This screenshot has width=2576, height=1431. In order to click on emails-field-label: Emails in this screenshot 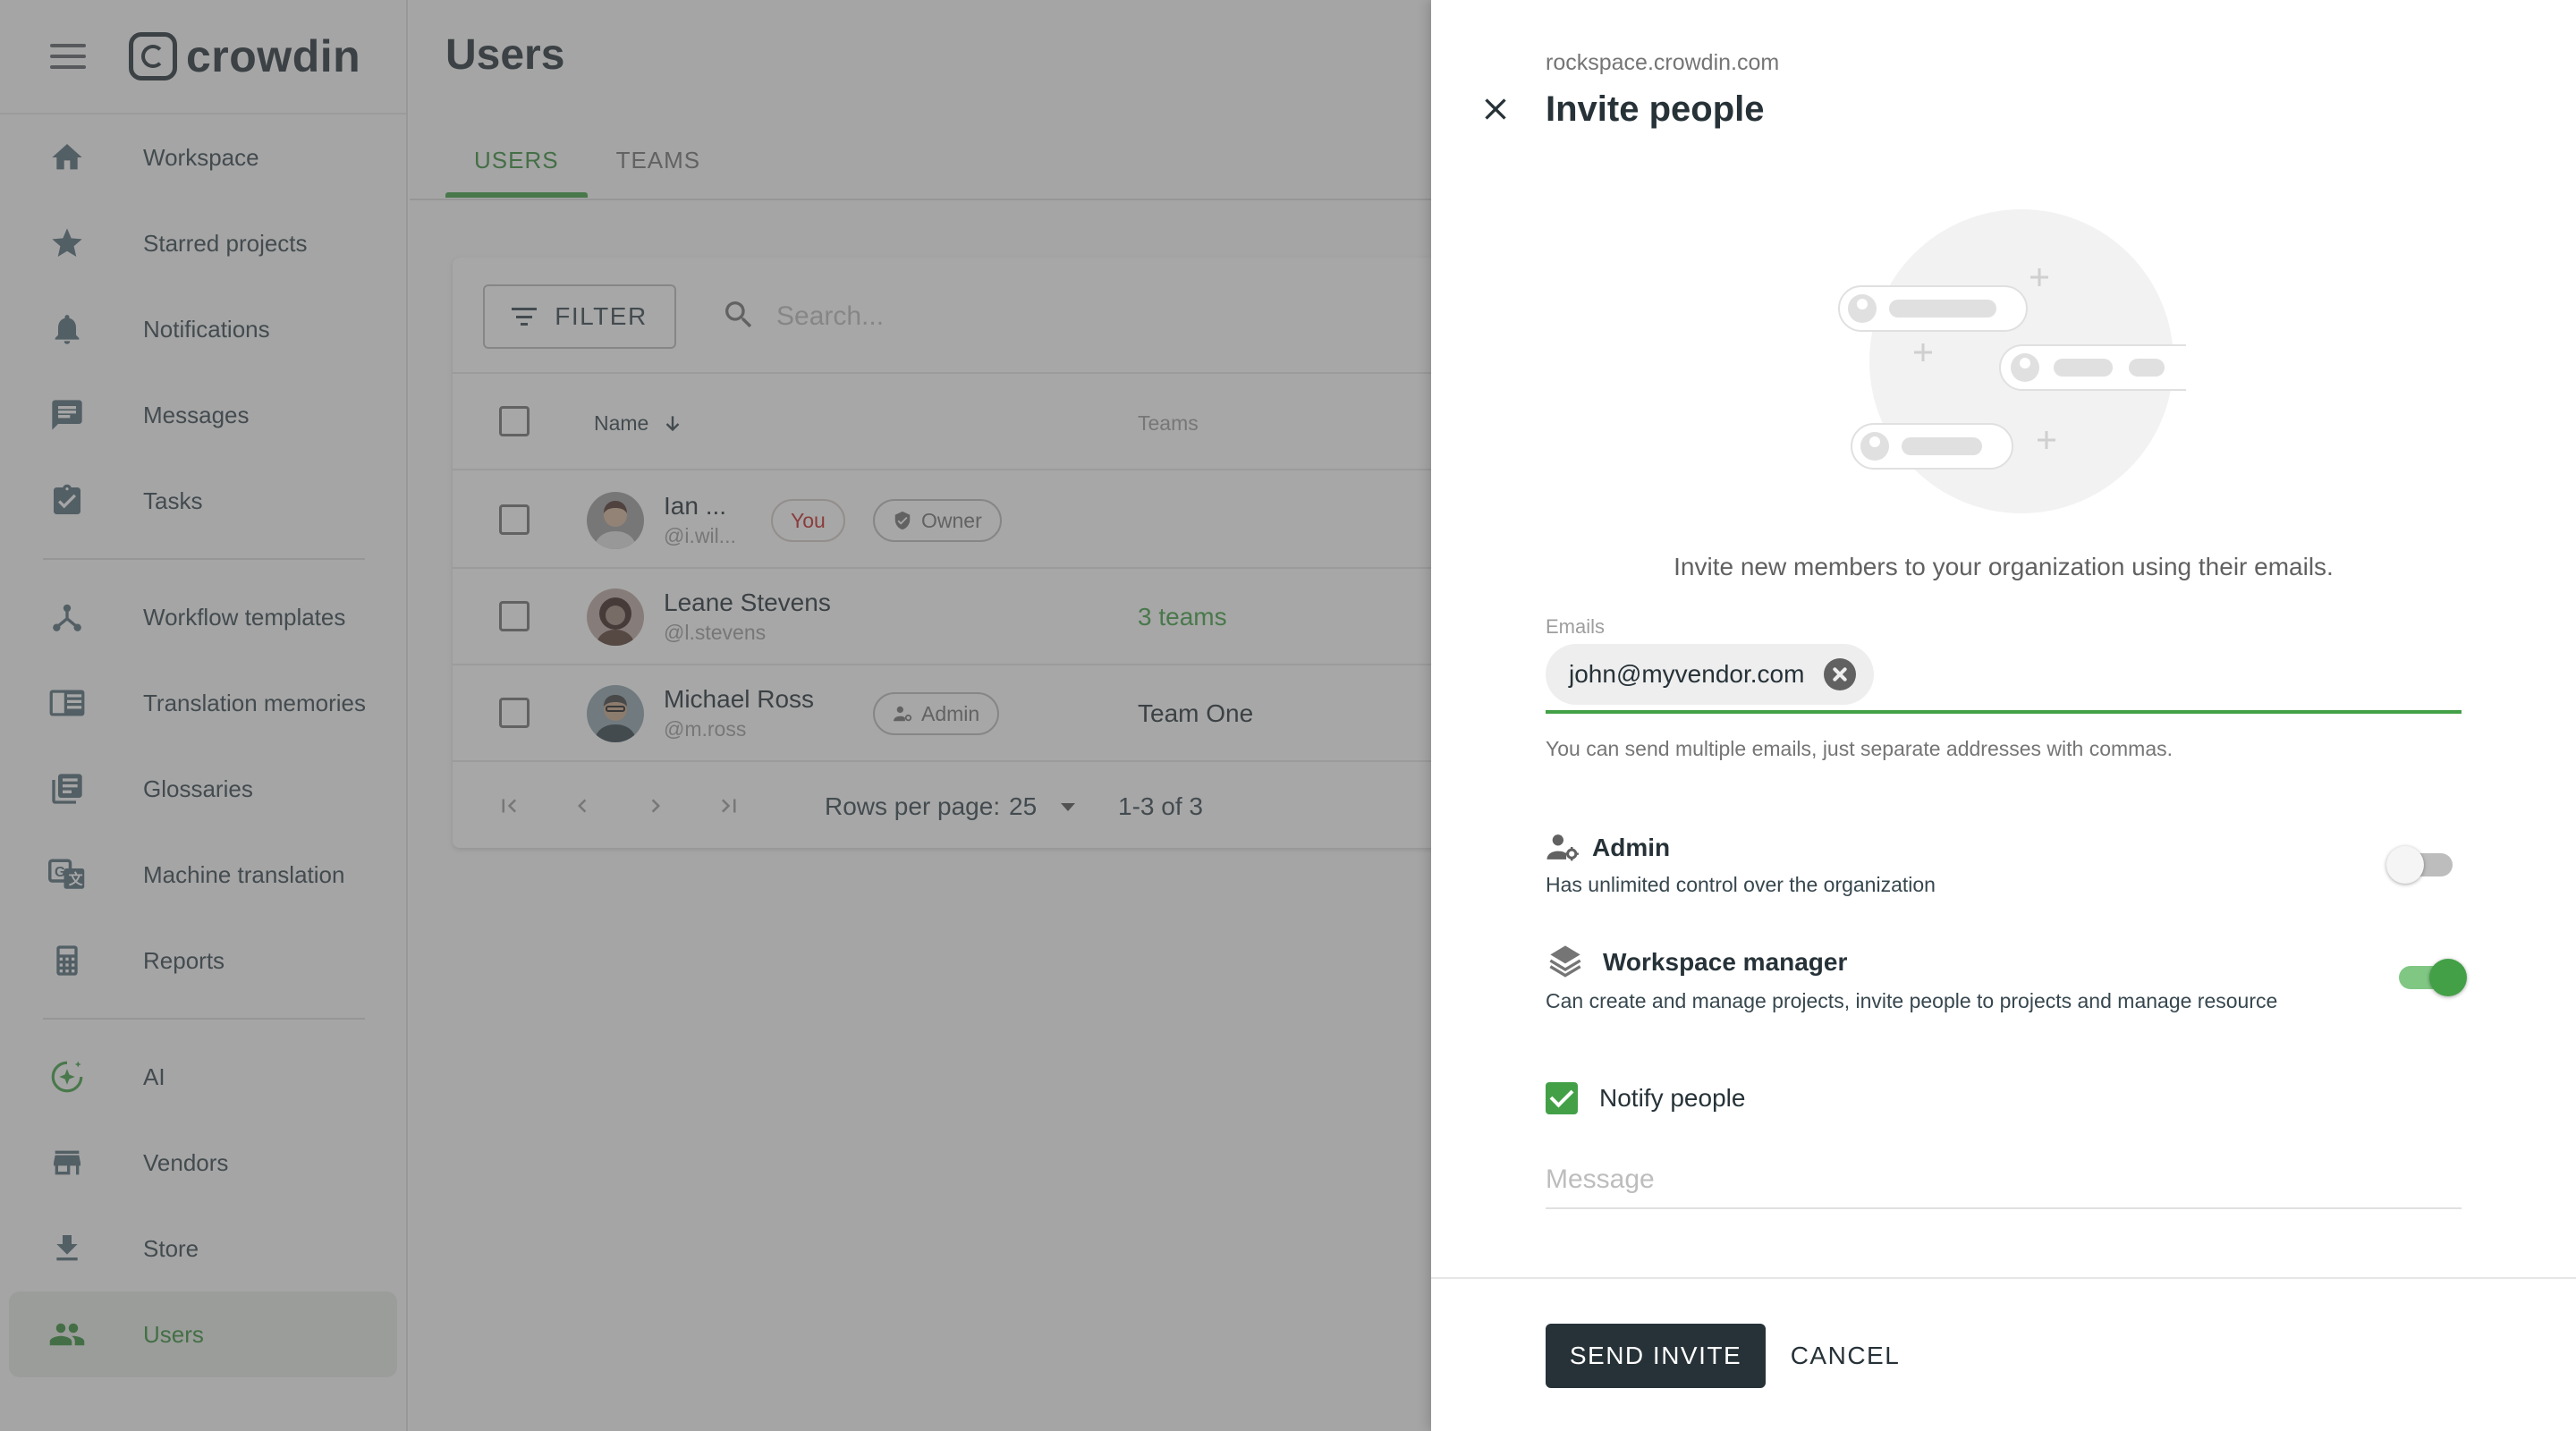, I will do `click(1576, 627)`.